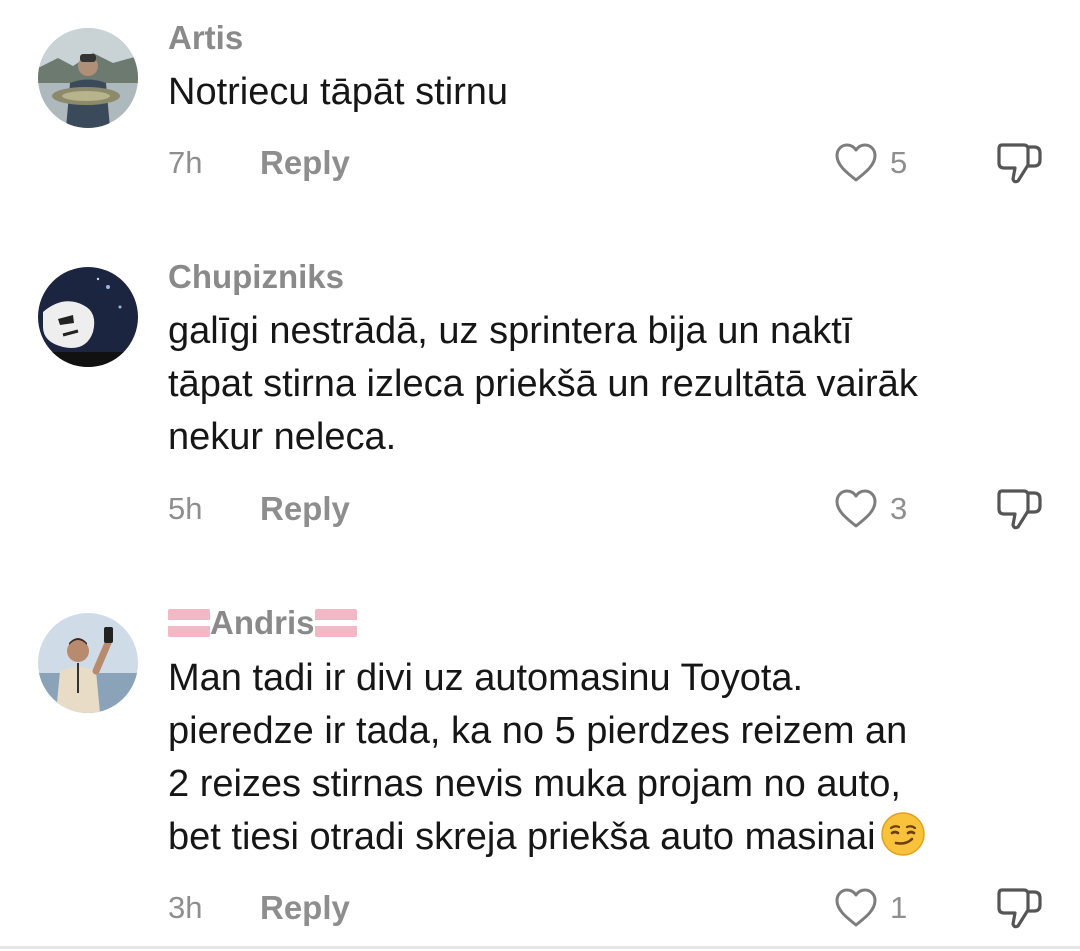 The height and width of the screenshot is (951, 1080). I want to click on comment-text-line: nekur neleca., so click(282, 437).